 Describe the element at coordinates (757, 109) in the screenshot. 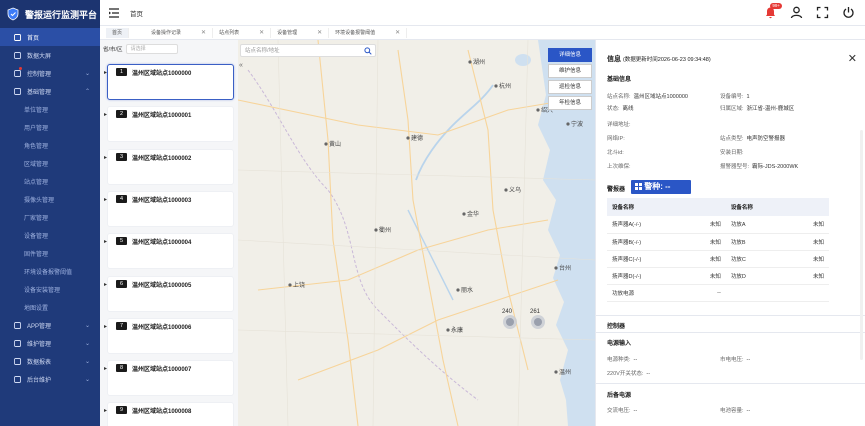

I see `info-field: 归属区域: 浙江省-温州-鹿城区` at that location.